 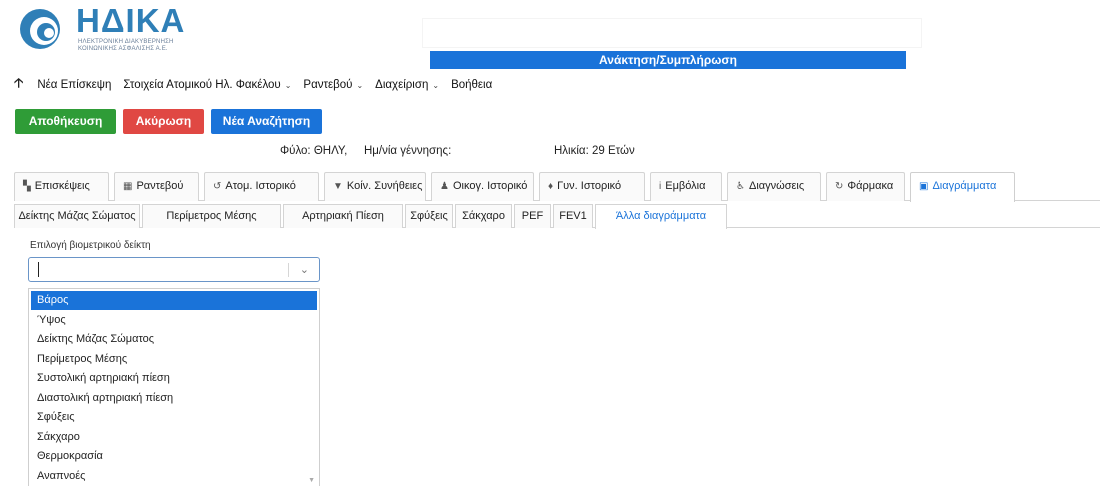 What do you see at coordinates (174, 269) in the screenshot?
I see `biometric-select: ⌄` at bounding box center [174, 269].